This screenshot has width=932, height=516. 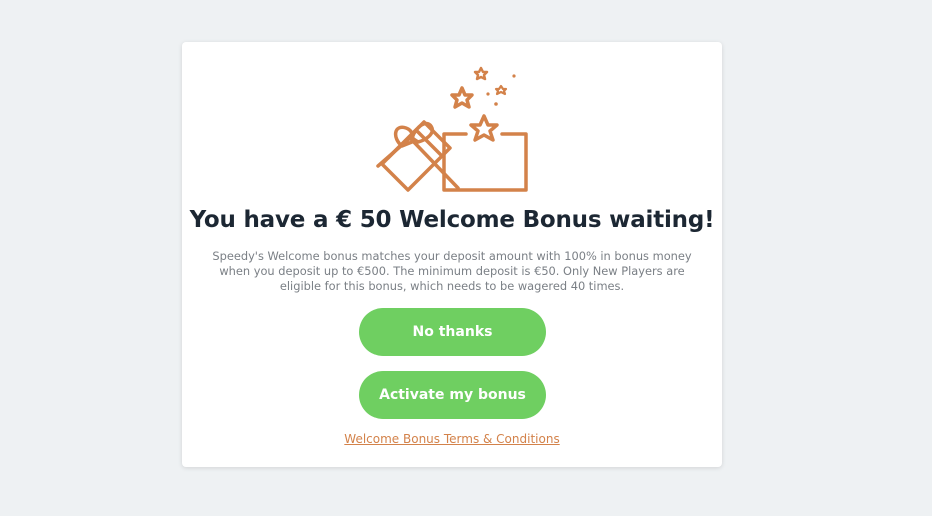 What do you see at coordinates (452, 395) in the screenshot?
I see `activate-bonus-button: Activate my bonus` at bounding box center [452, 395].